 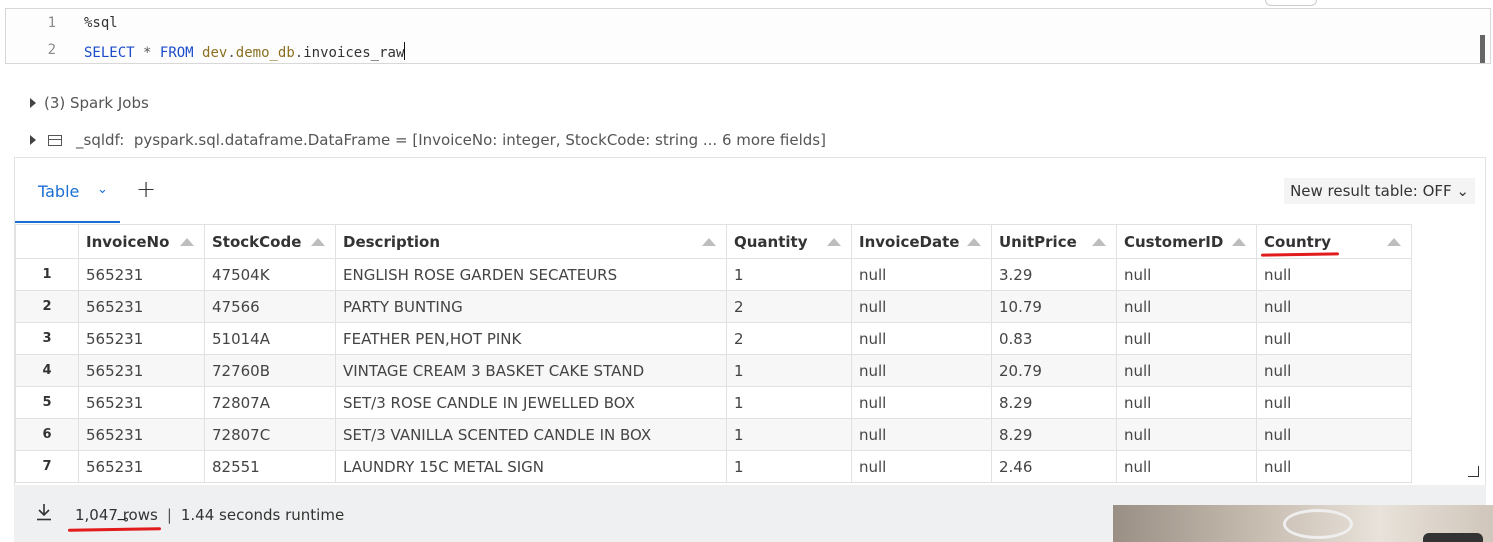 I want to click on active-tab-indicator, so click(x=67, y=222).